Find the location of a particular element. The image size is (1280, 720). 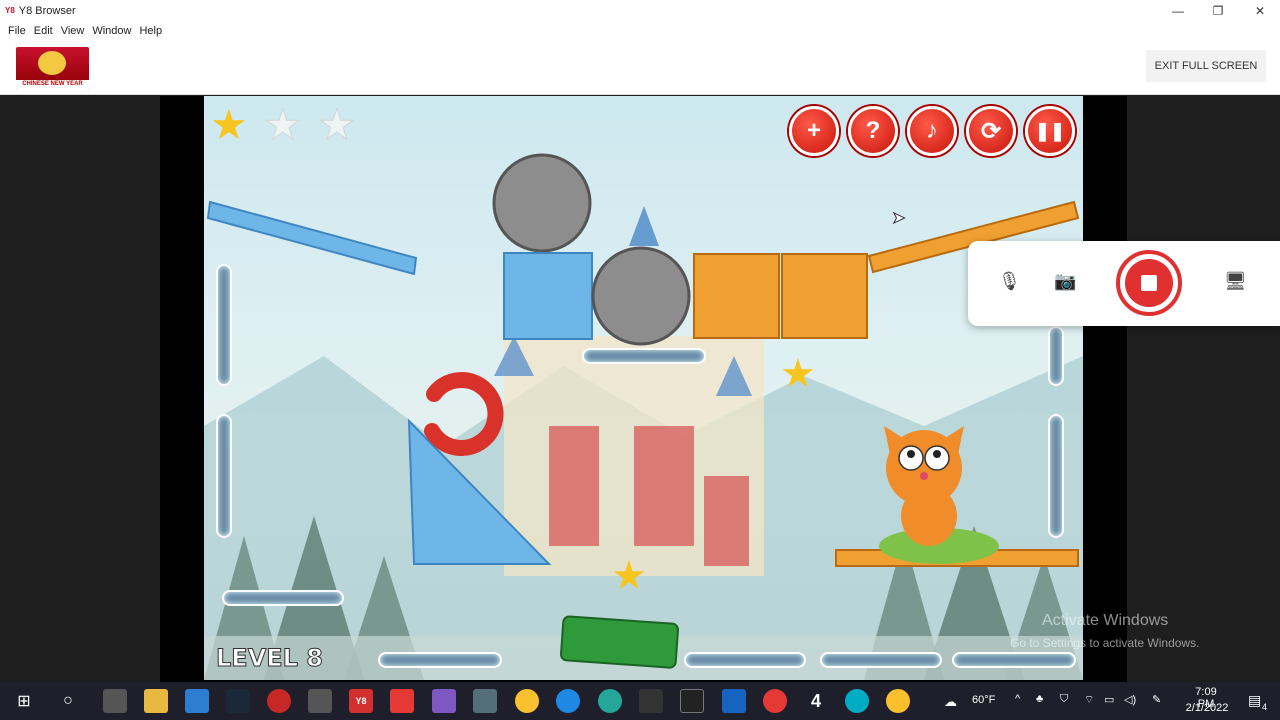

maximize-button: ❐ is located at coordinates (1218, 10).